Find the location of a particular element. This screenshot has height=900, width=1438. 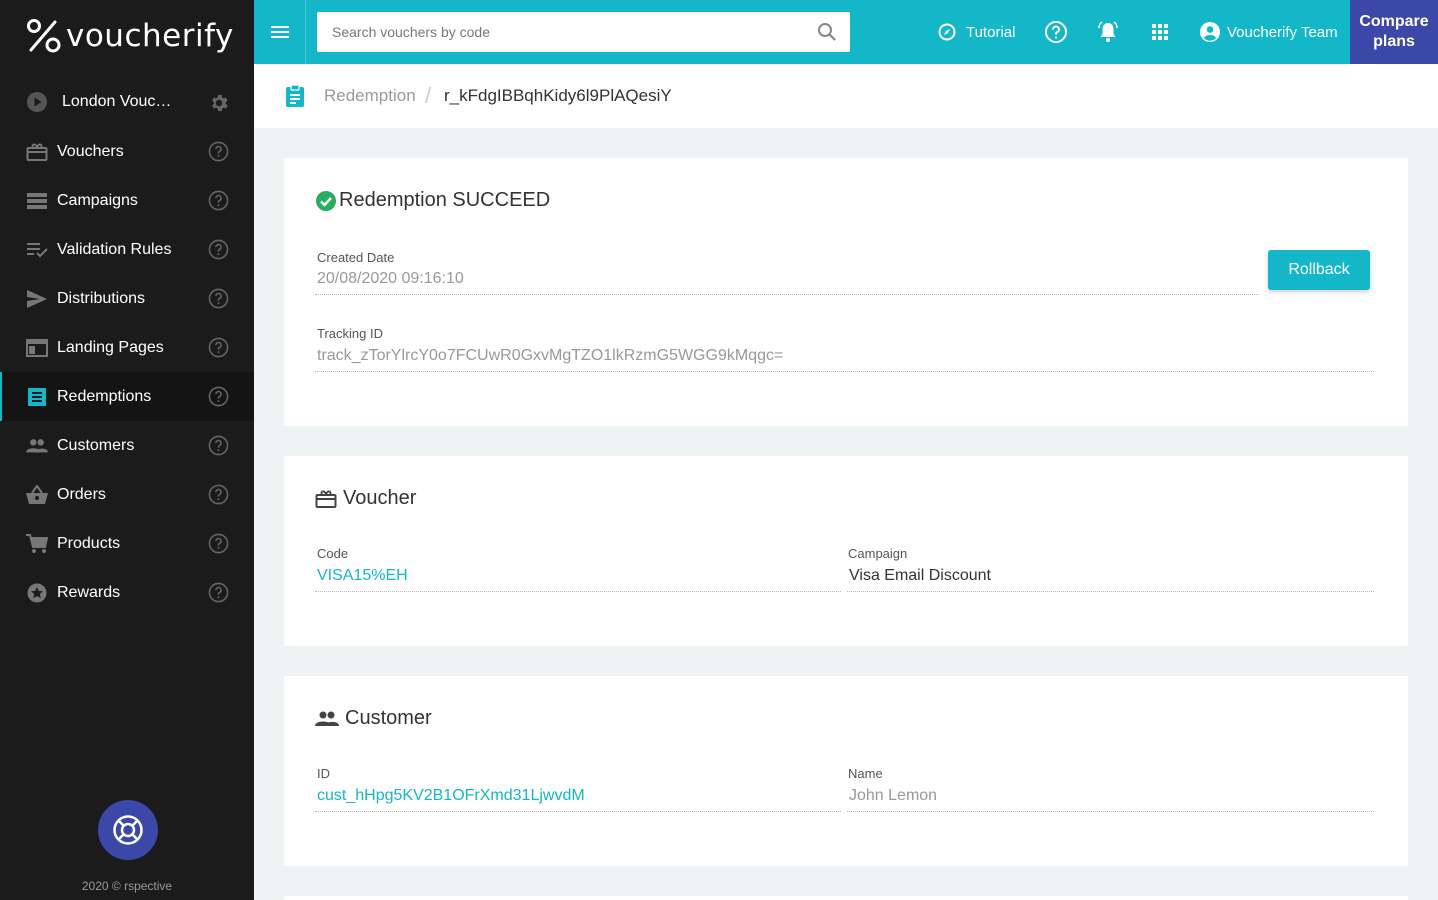

sidebar-item-customers: Customers is located at coordinates (127, 445).